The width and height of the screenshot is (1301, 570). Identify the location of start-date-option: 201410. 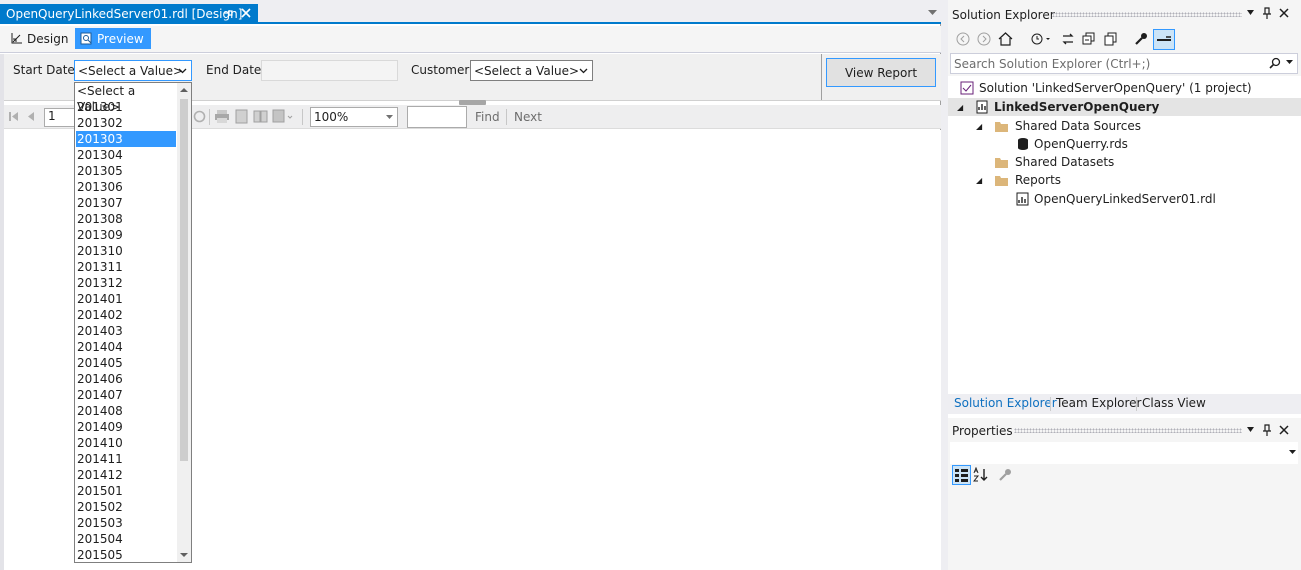
(126, 443).